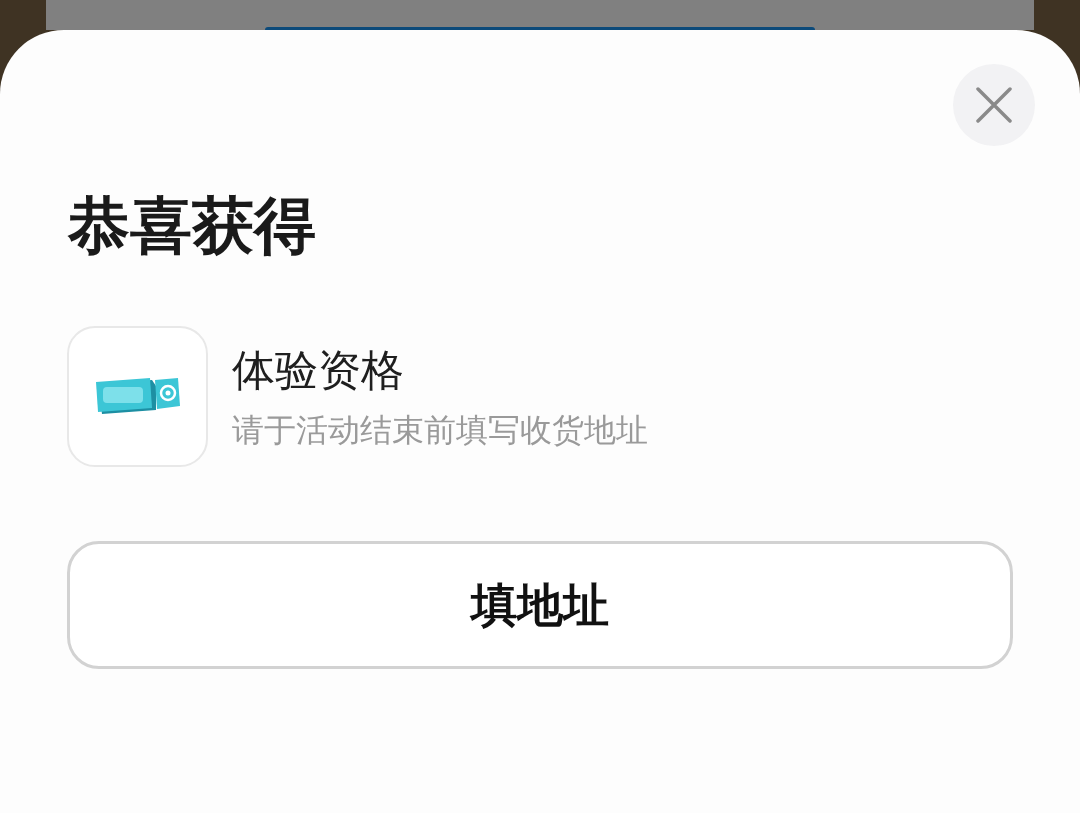  Describe the element at coordinates (994, 105) in the screenshot. I see `close-icon` at that location.